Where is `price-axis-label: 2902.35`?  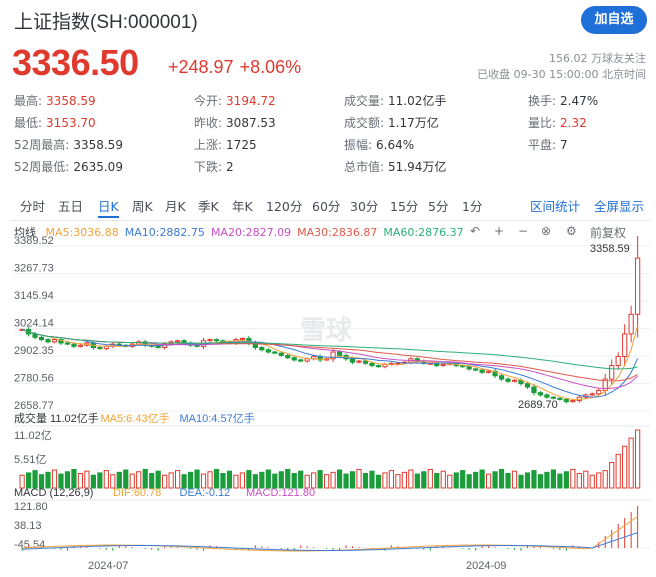 price-axis-label: 2902.35 is located at coordinates (34, 351).